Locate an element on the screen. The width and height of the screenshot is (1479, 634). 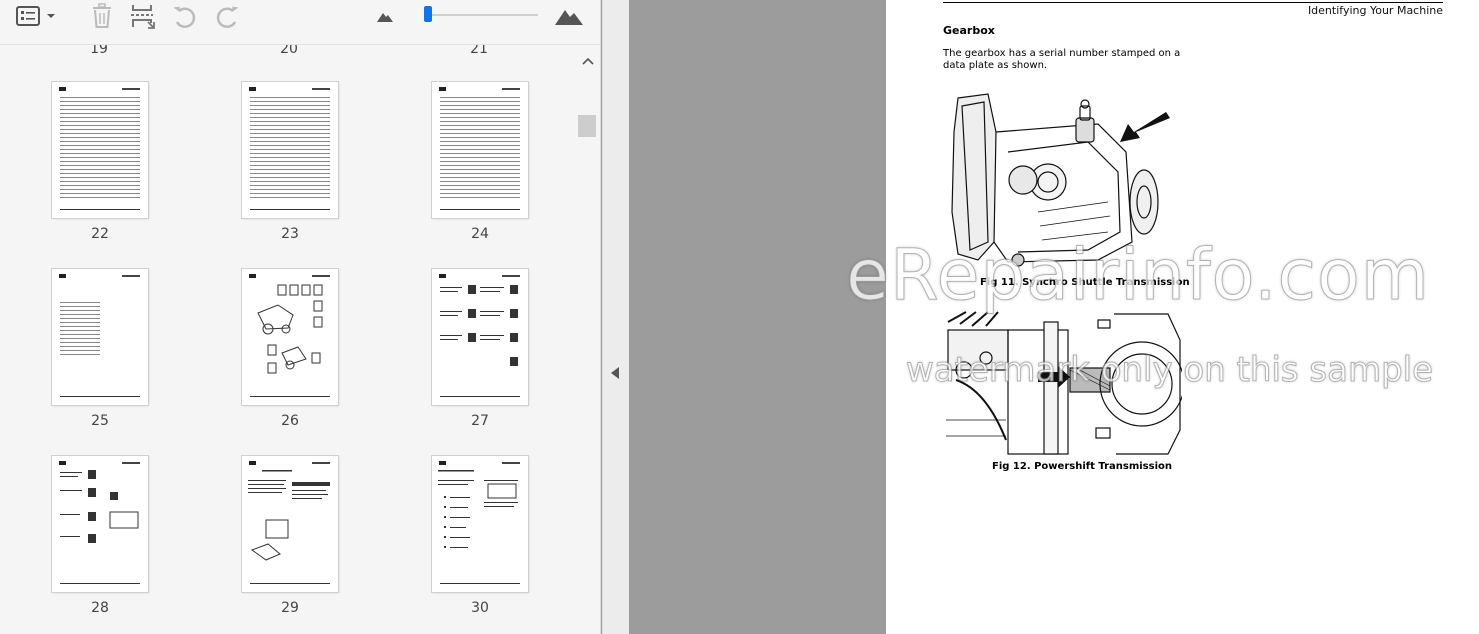
extract-icon is located at coordinates (143, 17).